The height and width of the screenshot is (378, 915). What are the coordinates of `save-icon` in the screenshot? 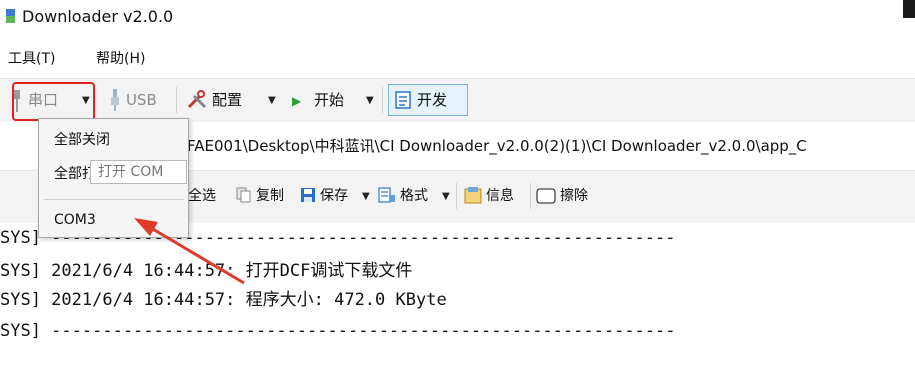 It's located at (308, 195).